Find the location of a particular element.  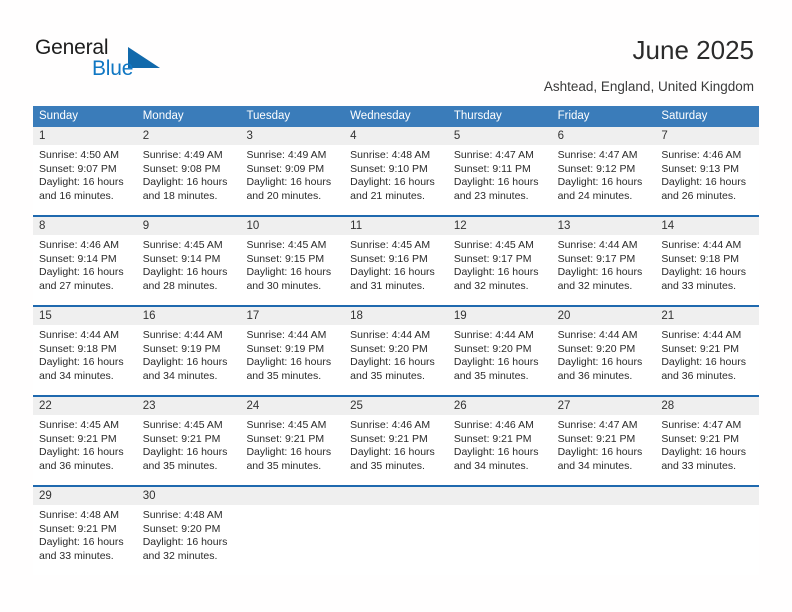

daylight-text-line2: and 31 minutes. is located at coordinates (387, 285).